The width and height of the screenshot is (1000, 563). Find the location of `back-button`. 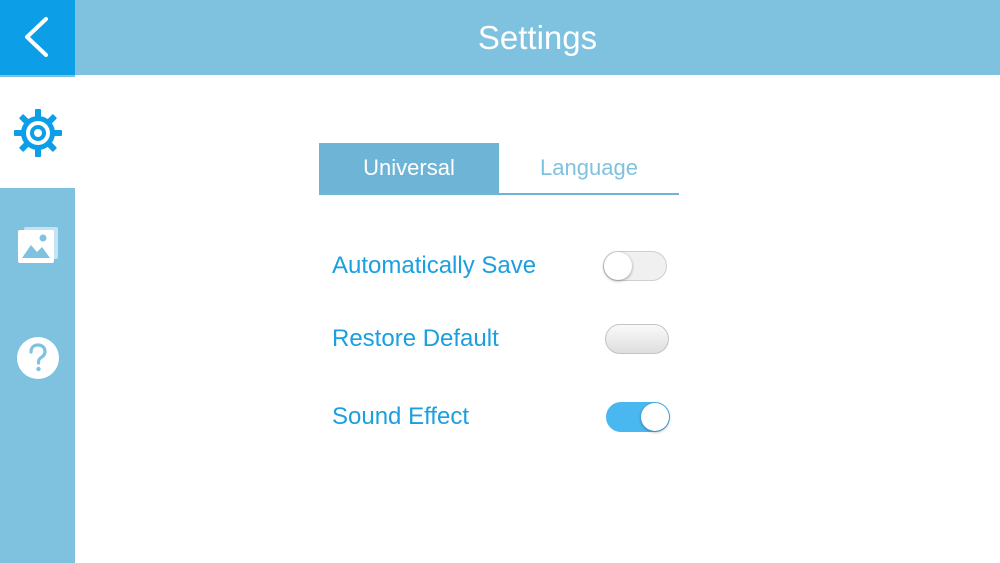

back-button is located at coordinates (37, 37).